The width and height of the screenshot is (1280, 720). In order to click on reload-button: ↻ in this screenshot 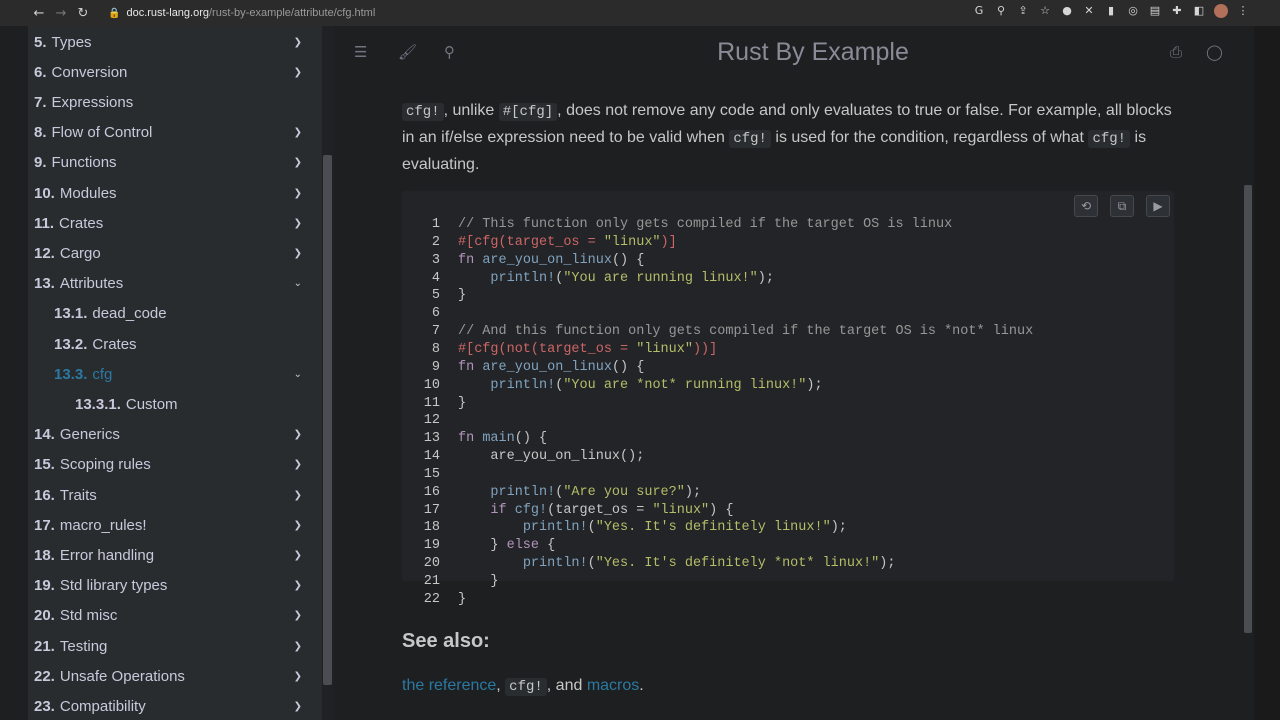, I will do `click(83, 13)`.